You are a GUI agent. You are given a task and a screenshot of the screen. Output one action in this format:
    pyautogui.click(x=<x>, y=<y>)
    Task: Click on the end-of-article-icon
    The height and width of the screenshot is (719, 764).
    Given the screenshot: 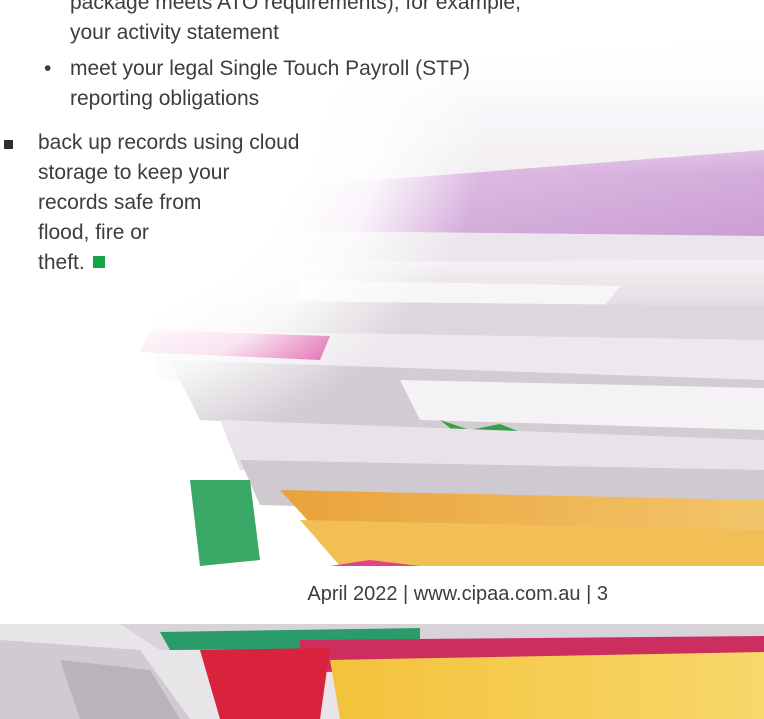 What is the action you would take?
    pyautogui.click(x=98, y=262)
    